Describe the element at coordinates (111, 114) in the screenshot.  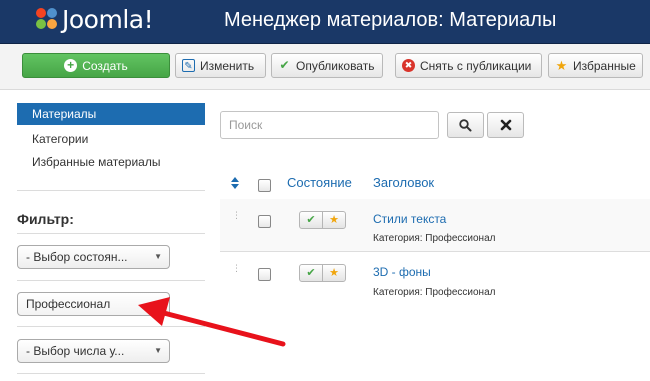
I see `sidebar-item-articles: Материалы` at that location.